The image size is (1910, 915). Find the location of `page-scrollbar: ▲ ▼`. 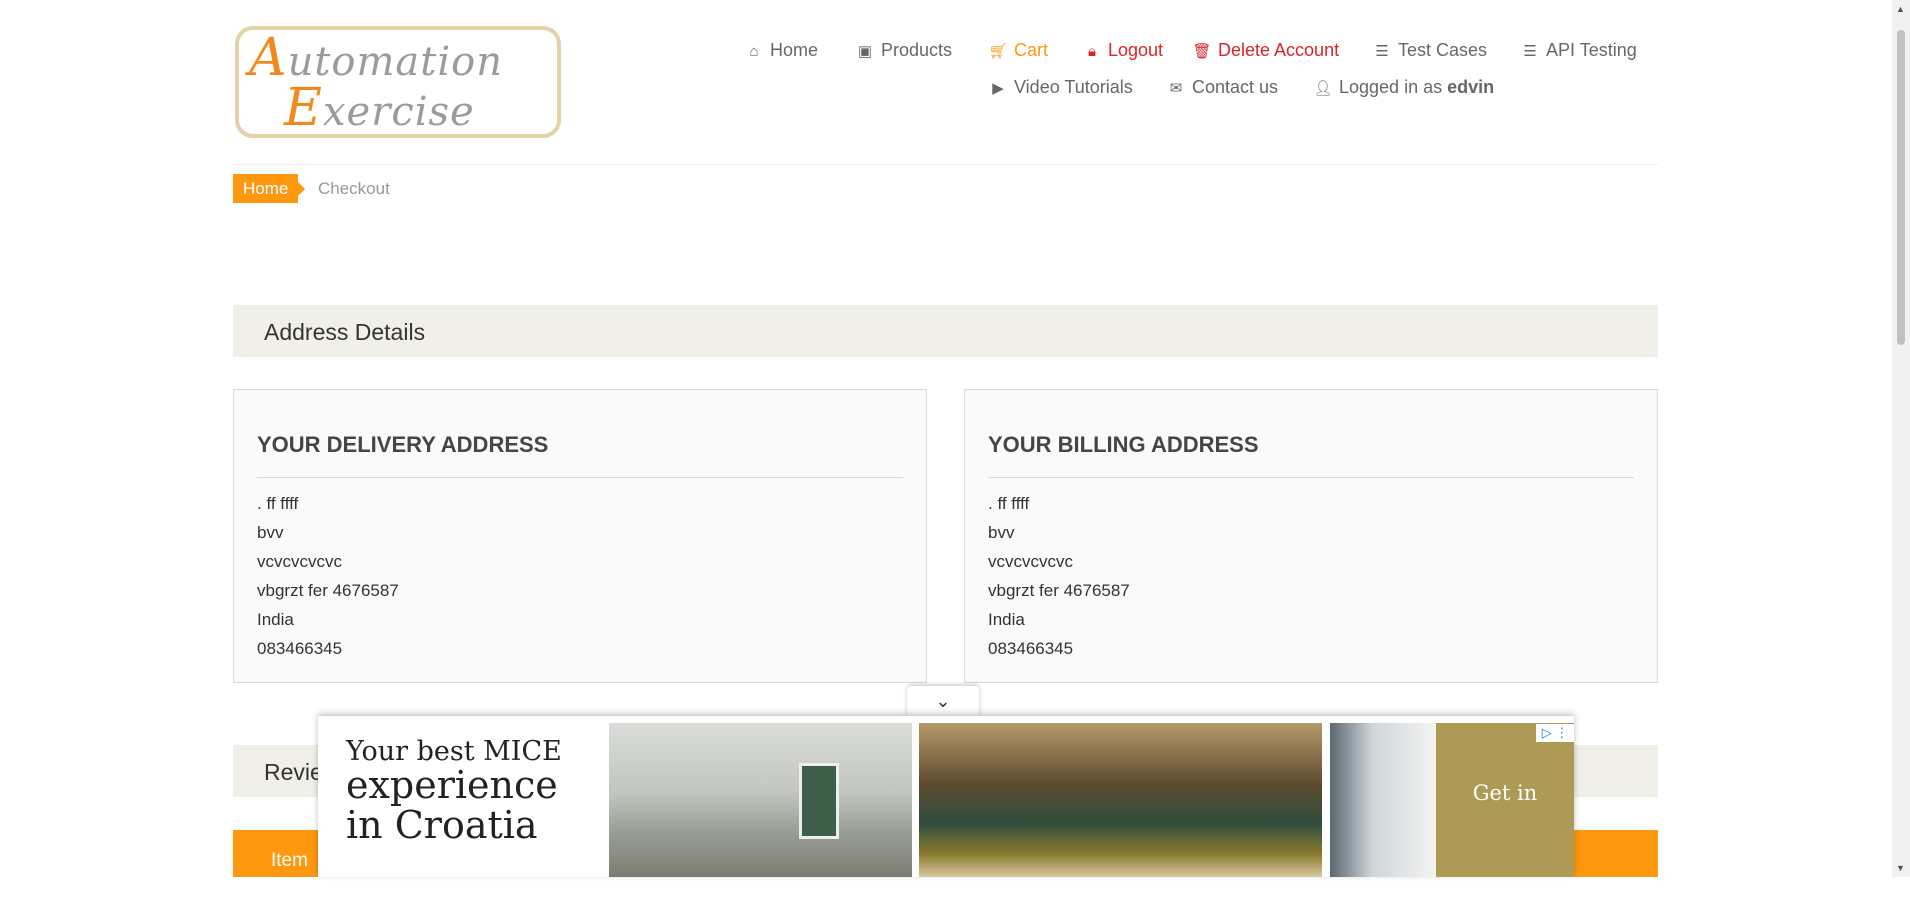

page-scrollbar: ▲ ▼ is located at coordinates (1901, 438).